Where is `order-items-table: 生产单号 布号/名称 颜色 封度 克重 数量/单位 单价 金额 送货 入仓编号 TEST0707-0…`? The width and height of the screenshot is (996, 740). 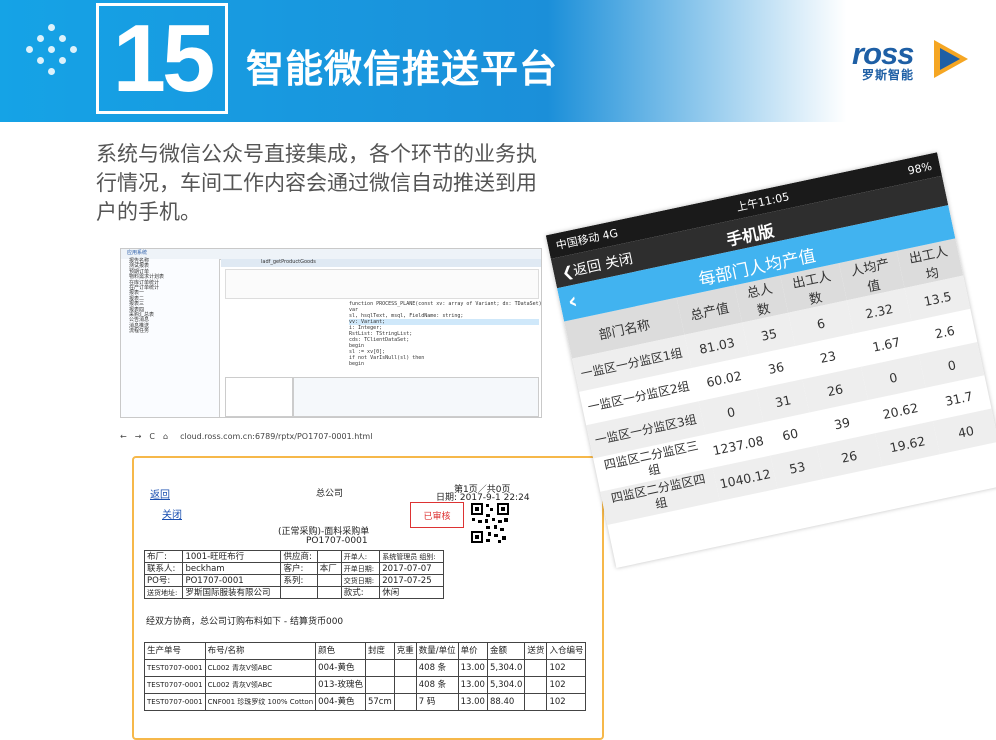
order-items-table: 生产单号 布号/名称 颜色 封度 克重 数量/单位 单价 金额 送货 入仓编号 TEST0707-0… is located at coordinates (365, 676).